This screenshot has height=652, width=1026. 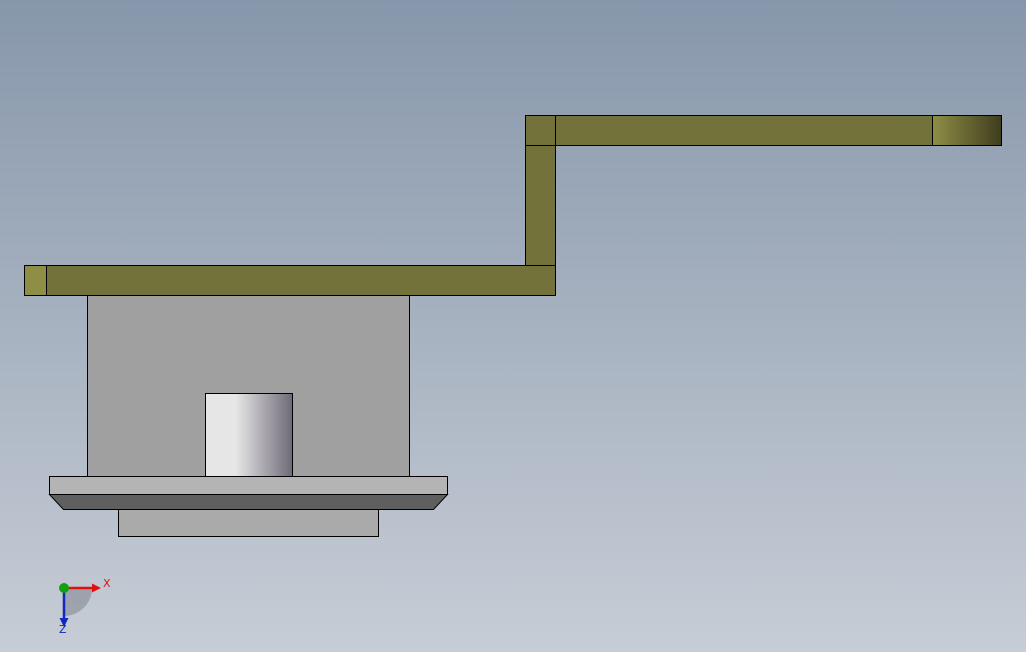 What do you see at coordinates (248, 502) in the screenshot?
I see `motor-flange-bevel` at bounding box center [248, 502].